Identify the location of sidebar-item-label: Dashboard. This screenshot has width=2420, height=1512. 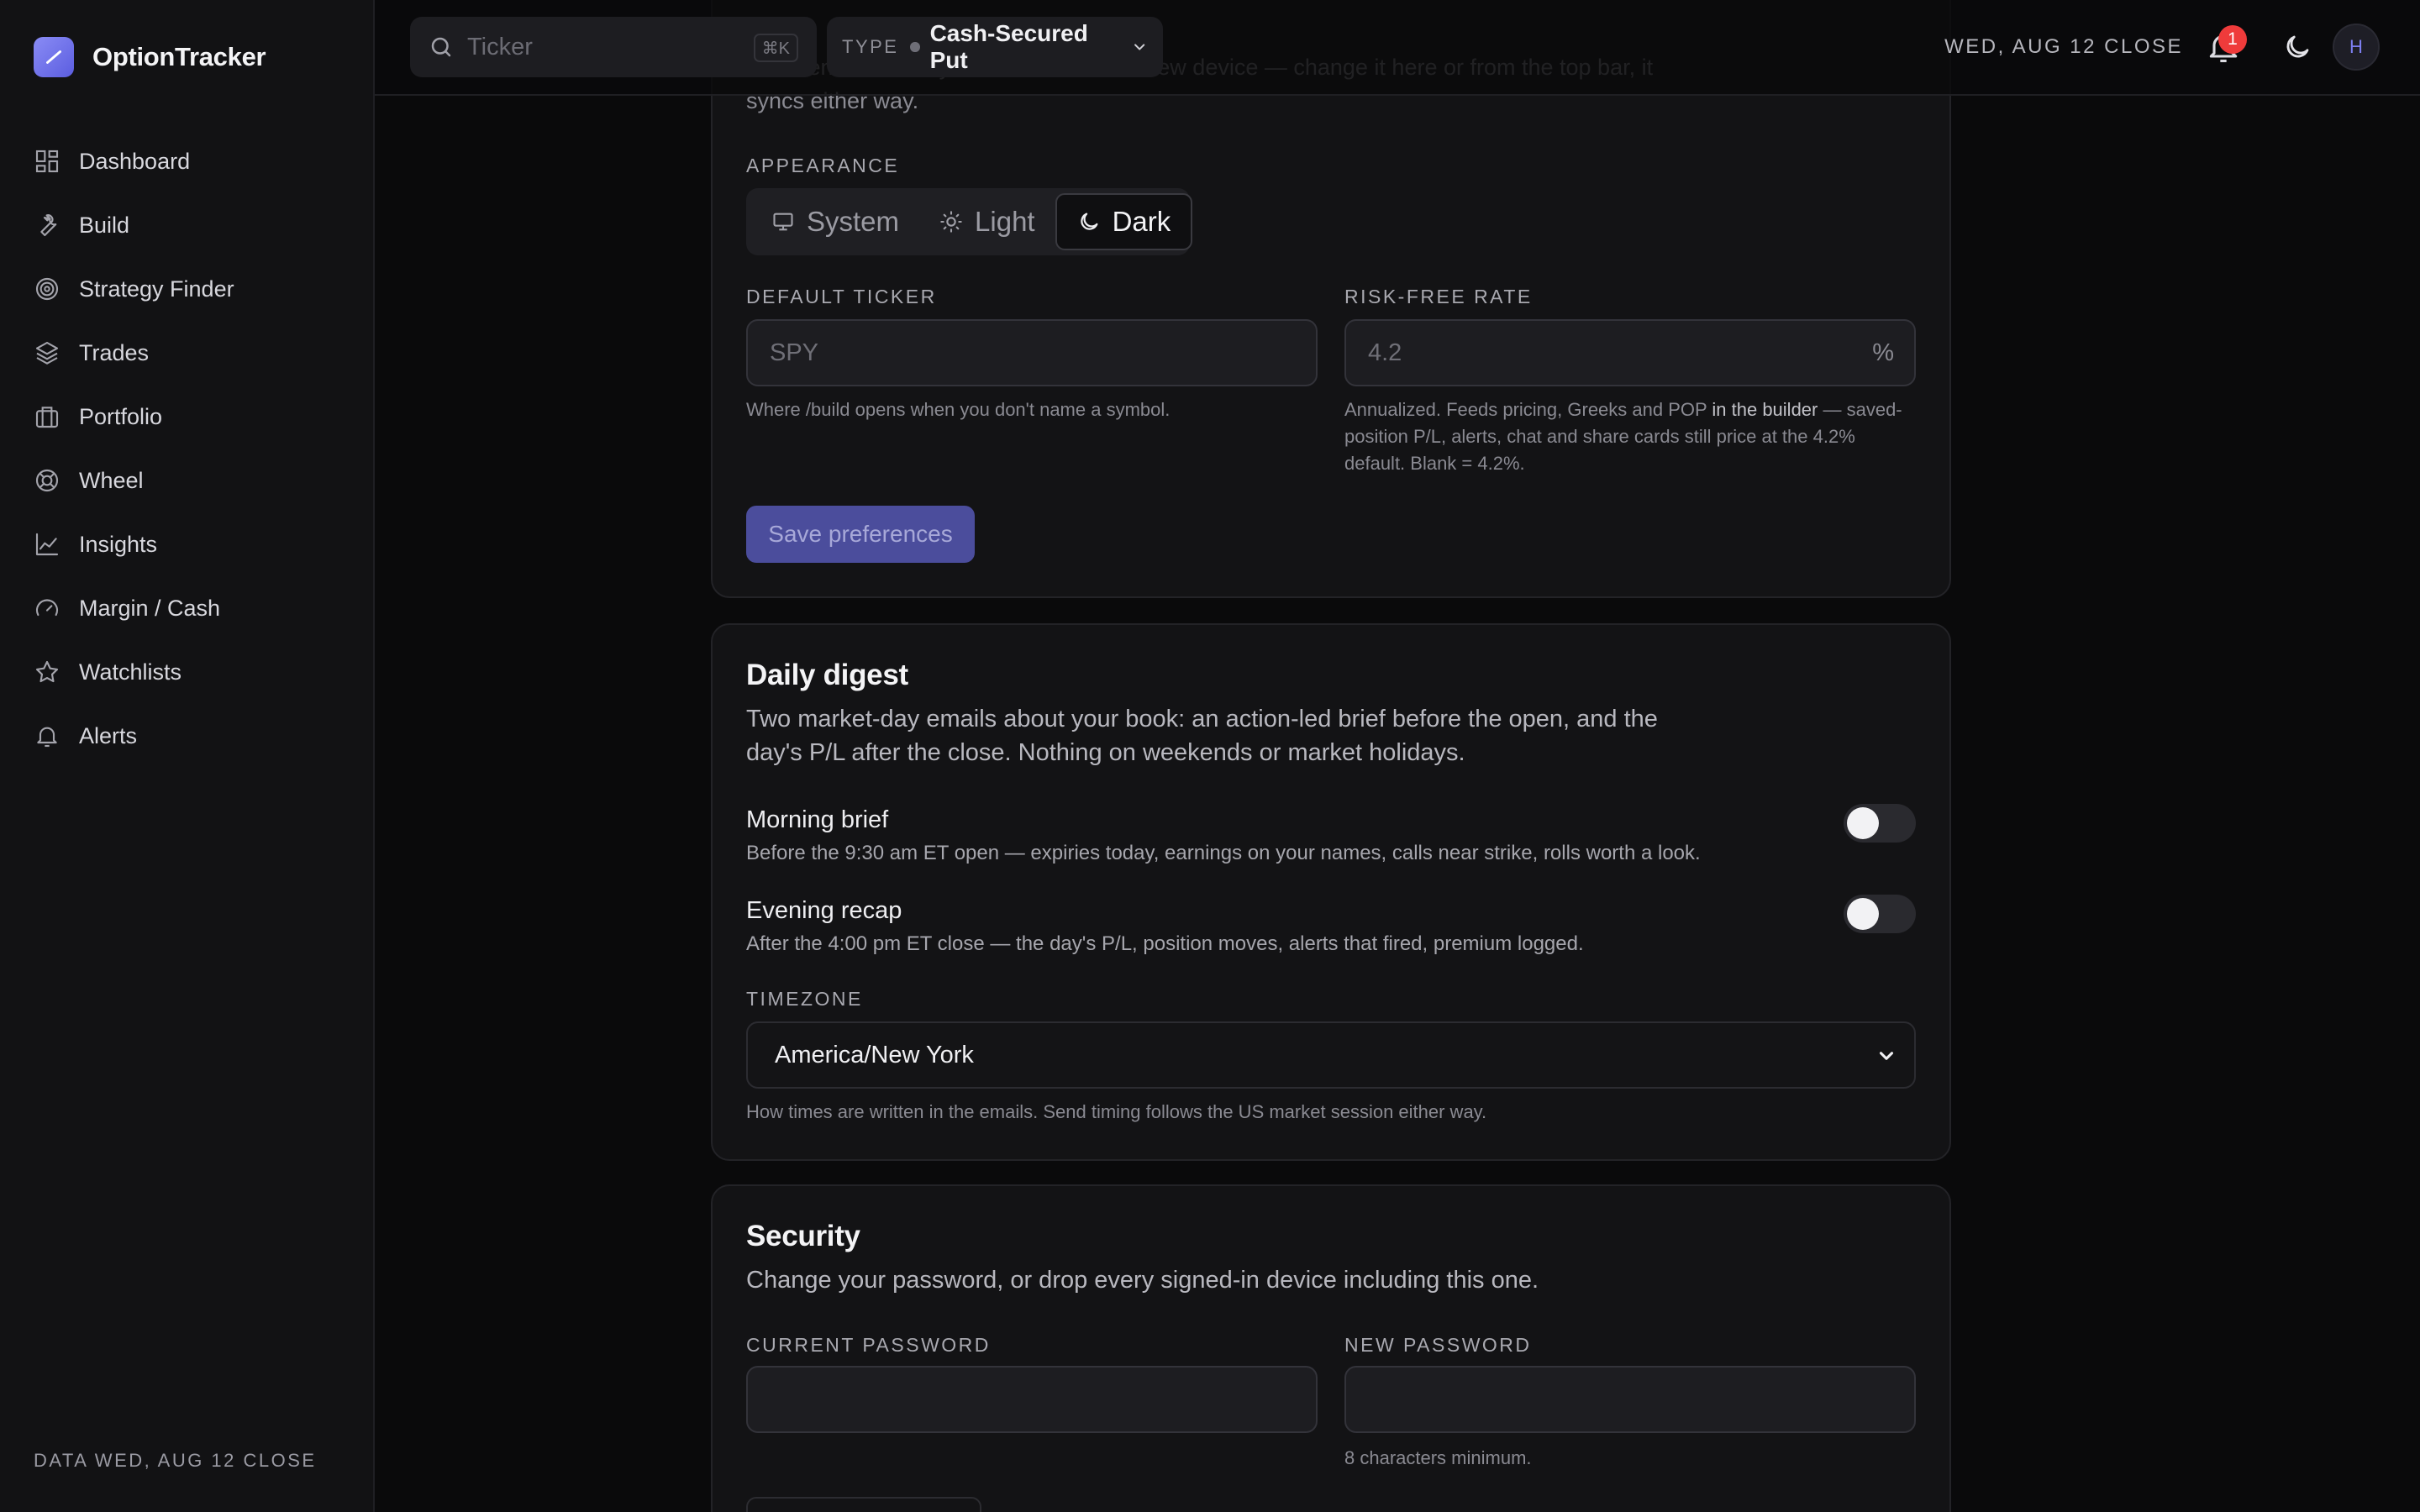
(135, 161).